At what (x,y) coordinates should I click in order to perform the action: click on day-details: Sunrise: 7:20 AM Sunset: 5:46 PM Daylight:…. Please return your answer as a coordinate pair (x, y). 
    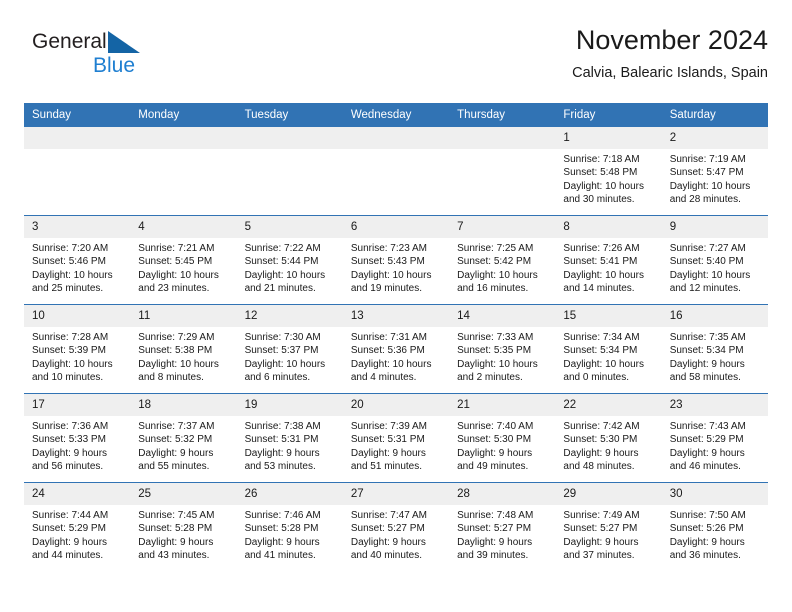
    Looking at the image, I should click on (77, 267).